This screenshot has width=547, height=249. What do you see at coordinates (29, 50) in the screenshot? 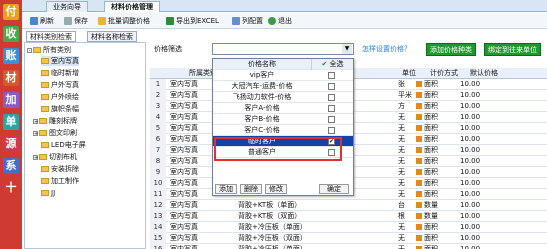
I see `expander-icon: -` at bounding box center [29, 50].